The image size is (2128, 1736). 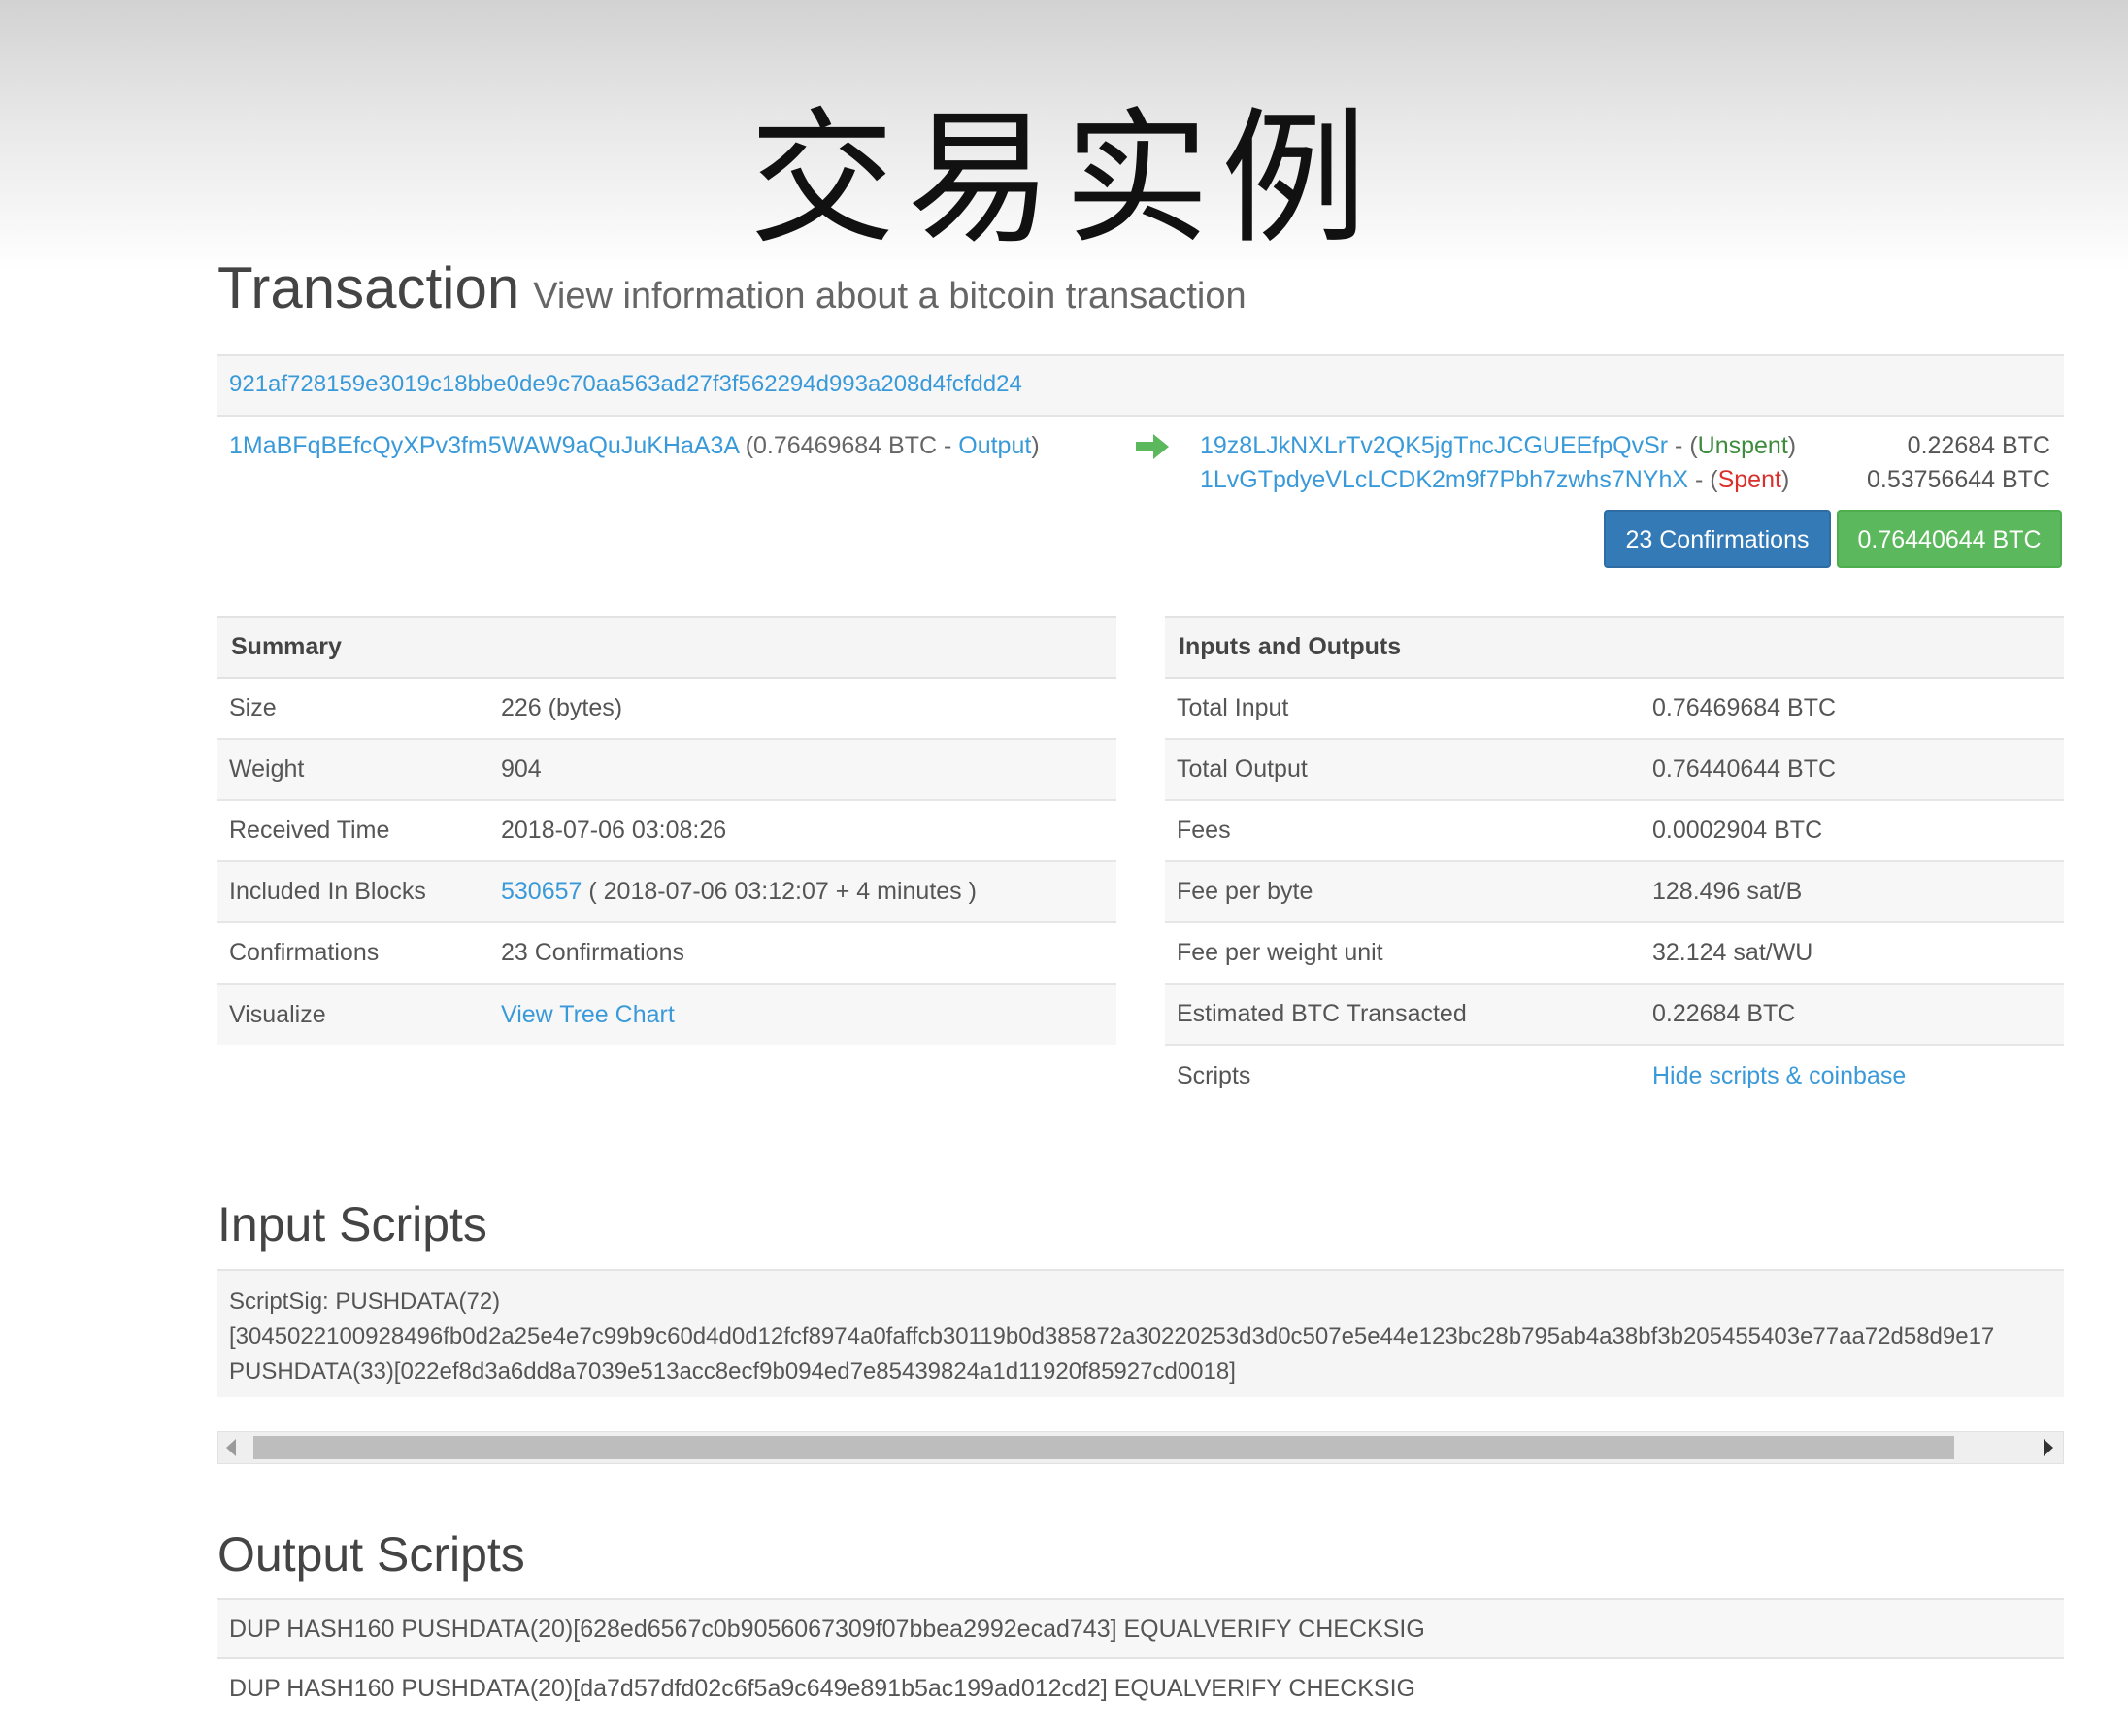 I want to click on horizontal-scrollbar, so click(x=1140, y=1447).